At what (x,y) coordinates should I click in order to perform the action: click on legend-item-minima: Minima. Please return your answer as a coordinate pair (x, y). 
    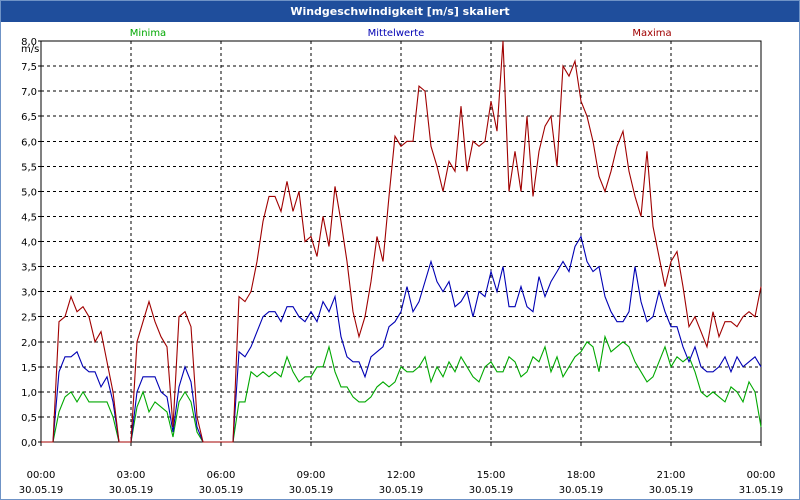
    Looking at the image, I should click on (148, 33).